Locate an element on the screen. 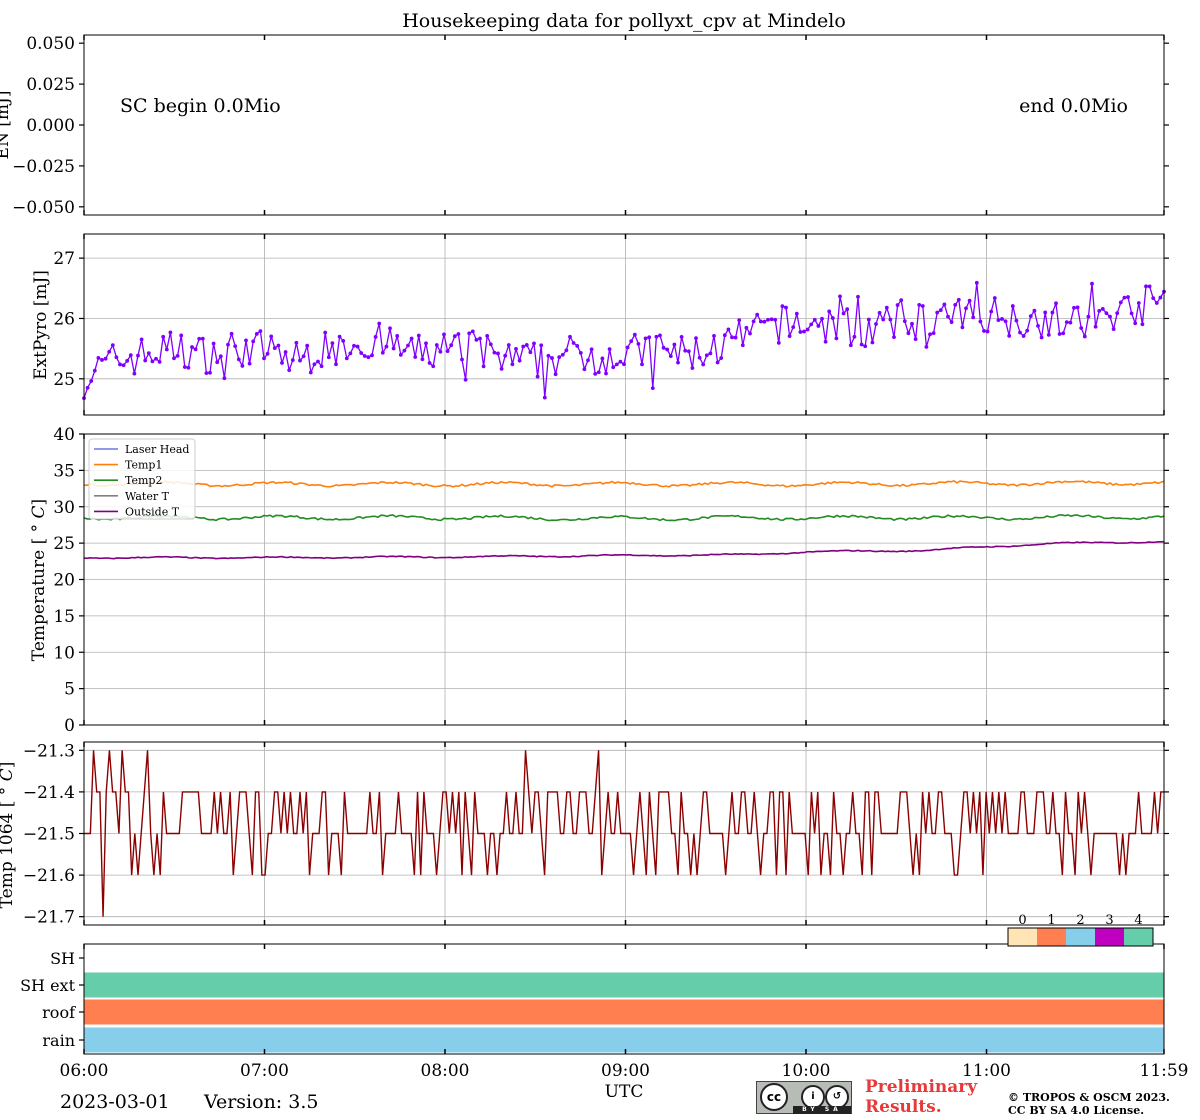  status-row-bar is located at coordinates (624, 985).